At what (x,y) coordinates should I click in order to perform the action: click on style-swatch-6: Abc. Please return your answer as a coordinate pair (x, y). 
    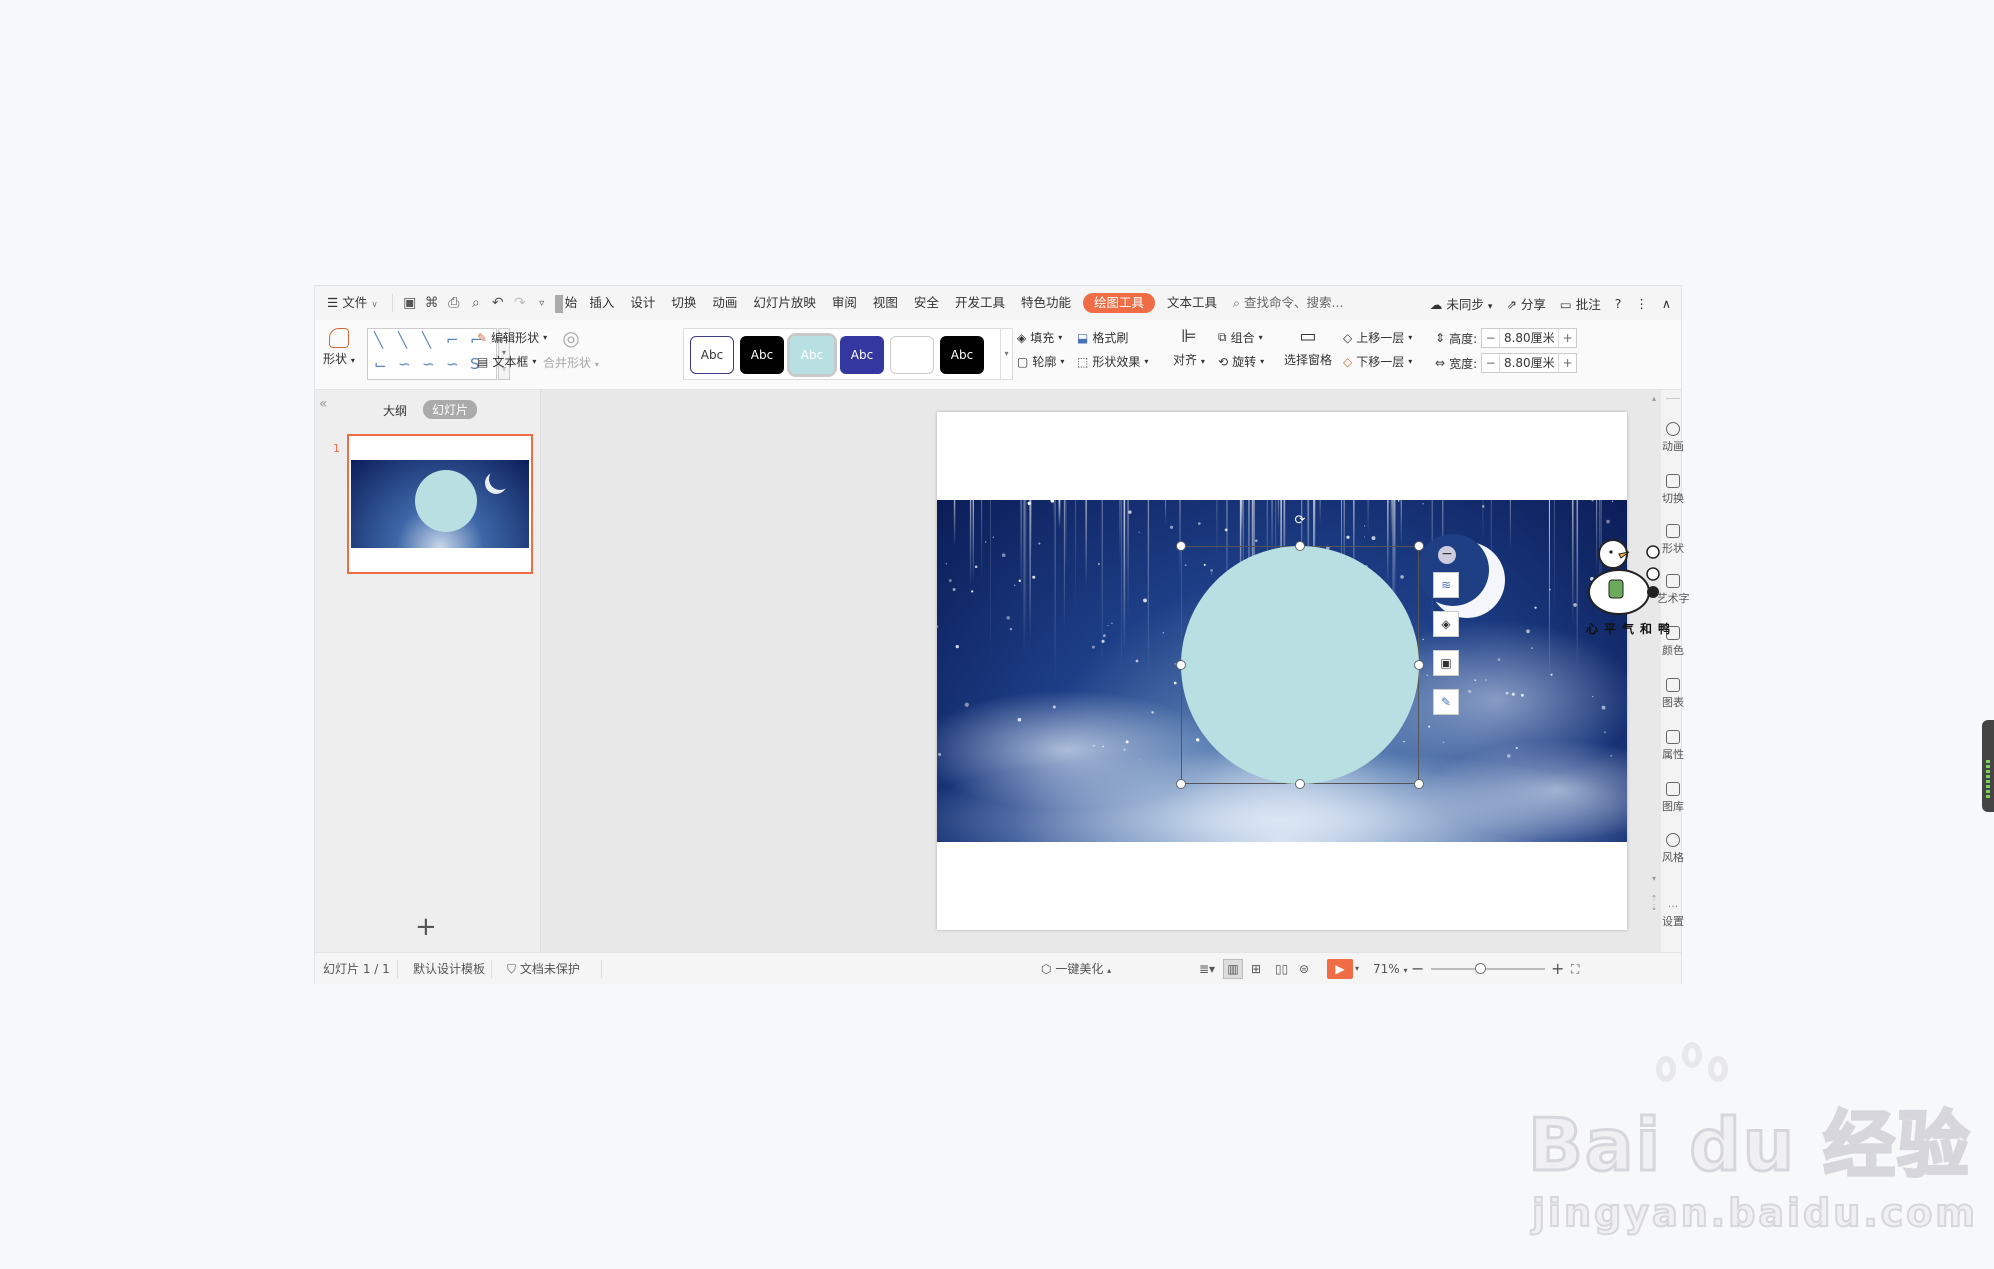
    Looking at the image, I should click on (962, 355).